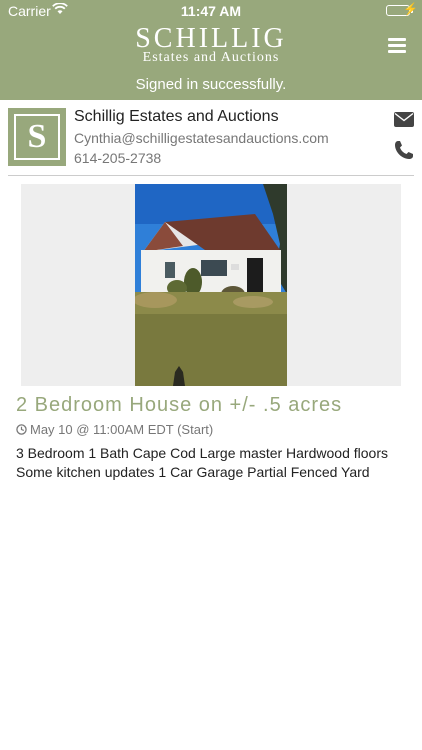  Describe the element at coordinates (179, 405) in the screenshot. I see `listing-title: 2 Bedroom House on +/- .5 acres` at that location.